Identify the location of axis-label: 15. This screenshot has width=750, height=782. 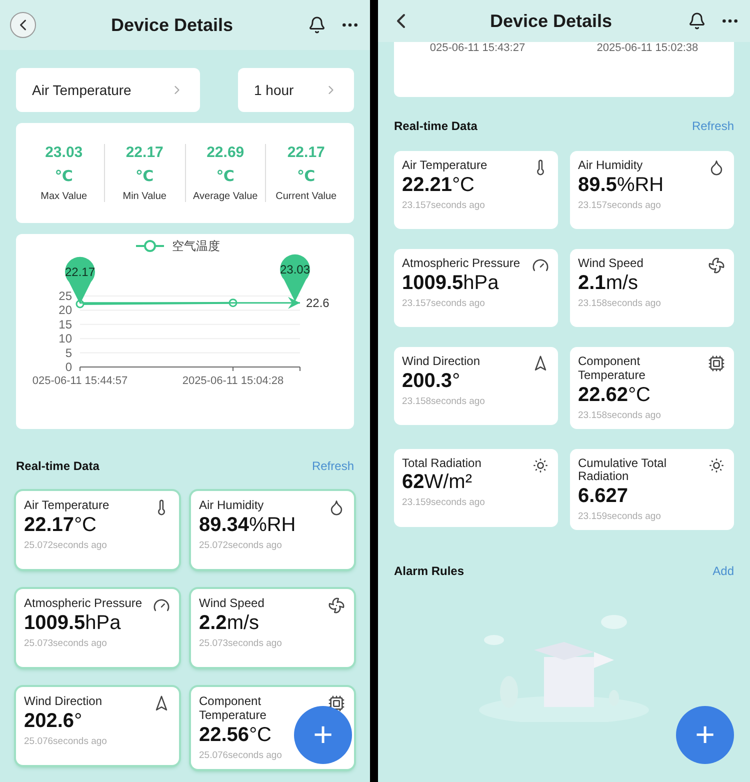
(65, 324).